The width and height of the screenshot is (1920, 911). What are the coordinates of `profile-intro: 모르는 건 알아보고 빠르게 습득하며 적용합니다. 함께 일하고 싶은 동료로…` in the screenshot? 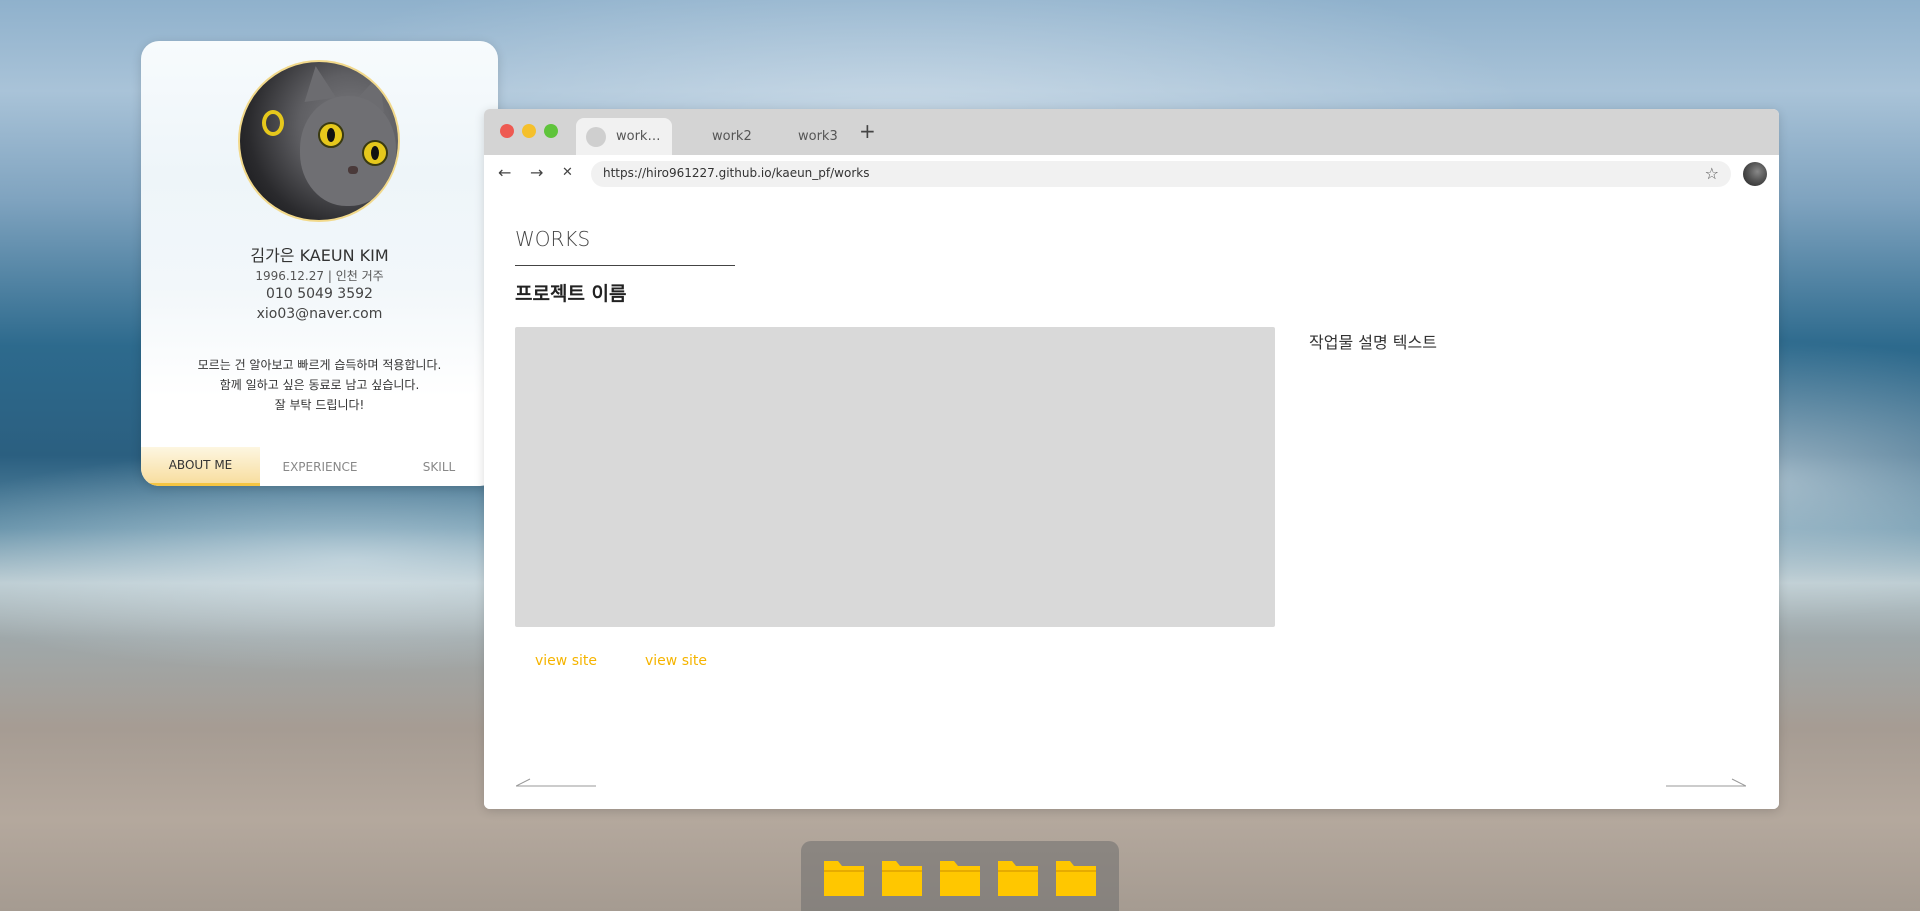 It's located at (319, 385).